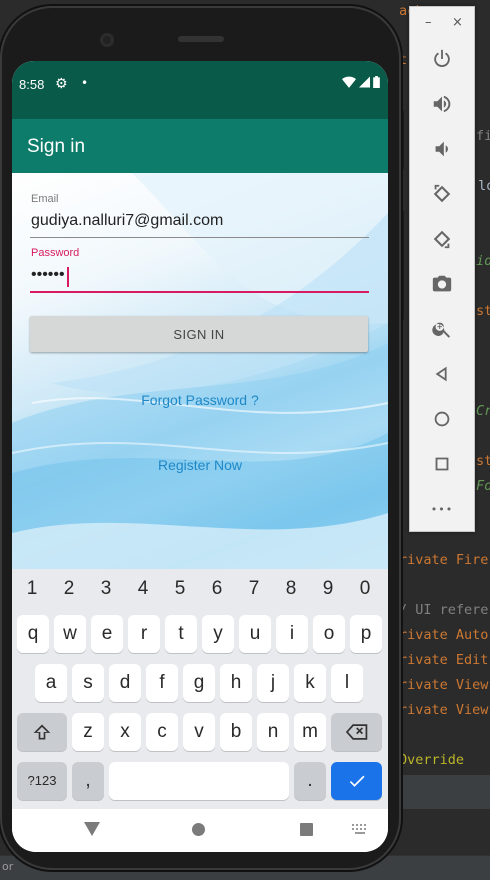 The height and width of the screenshot is (880, 490). I want to click on space-key, so click(199, 781).